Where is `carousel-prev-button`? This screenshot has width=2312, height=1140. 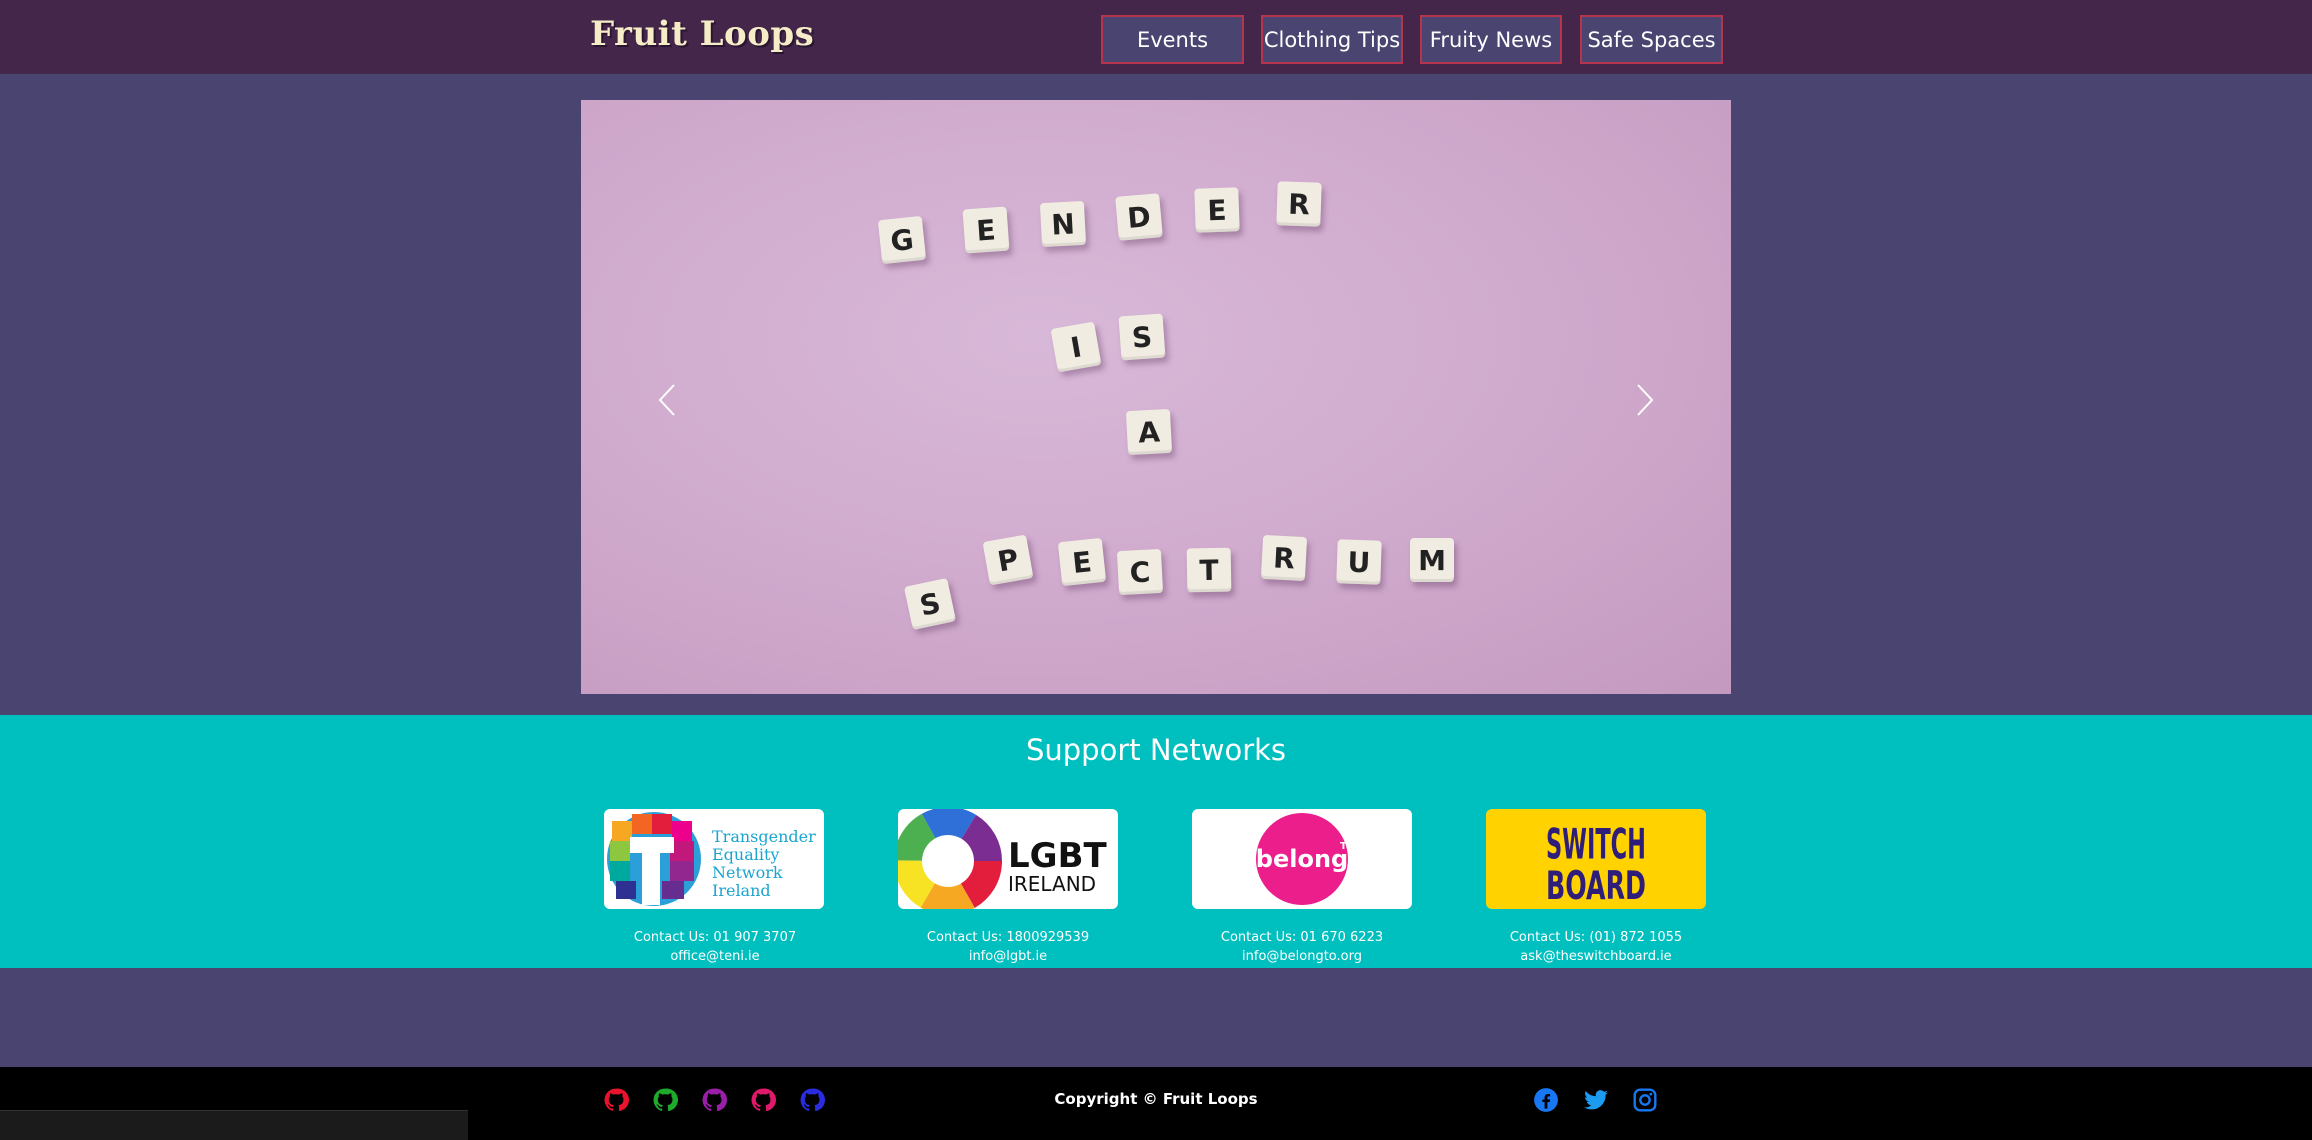 carousel-prev-button is located at coordinates (667, 400).